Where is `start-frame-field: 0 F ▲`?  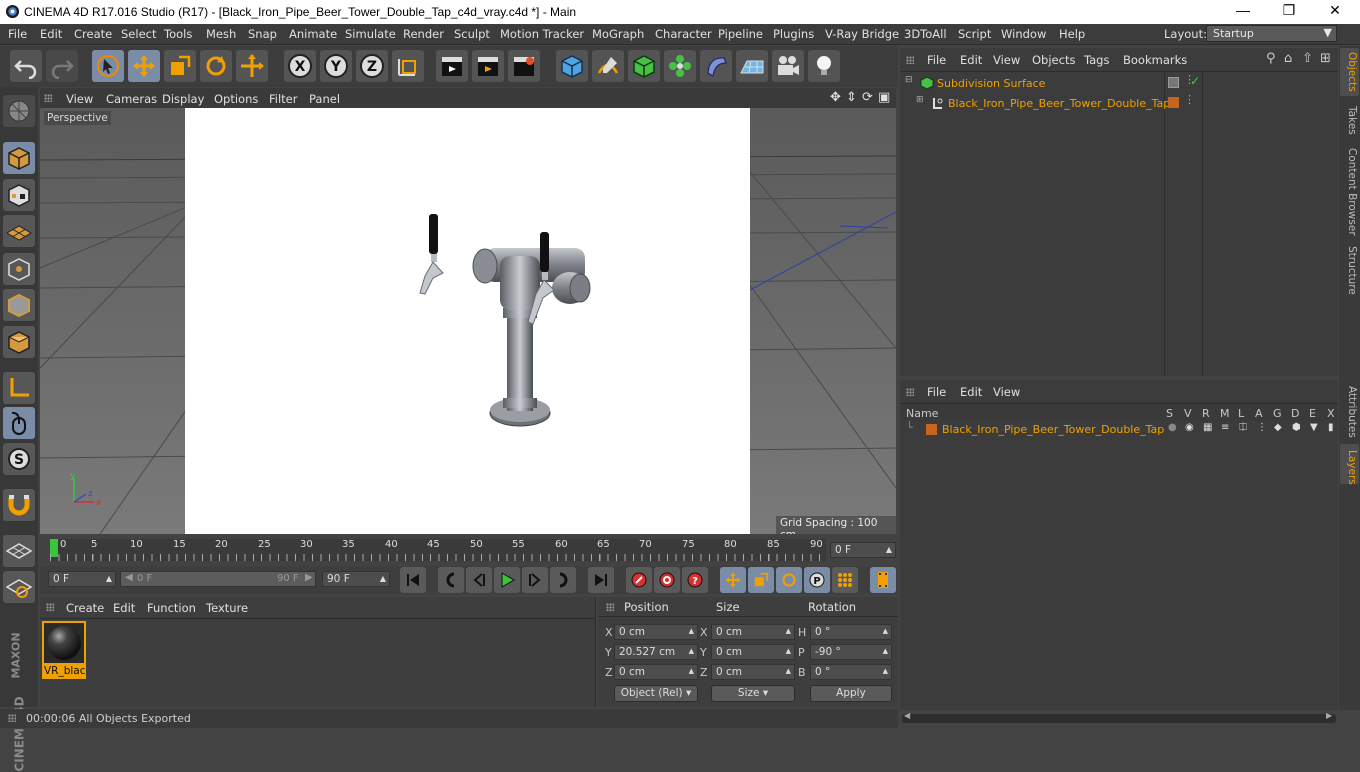 start-frame-field: 0 F ▲ is located at coordinates (82, 579).